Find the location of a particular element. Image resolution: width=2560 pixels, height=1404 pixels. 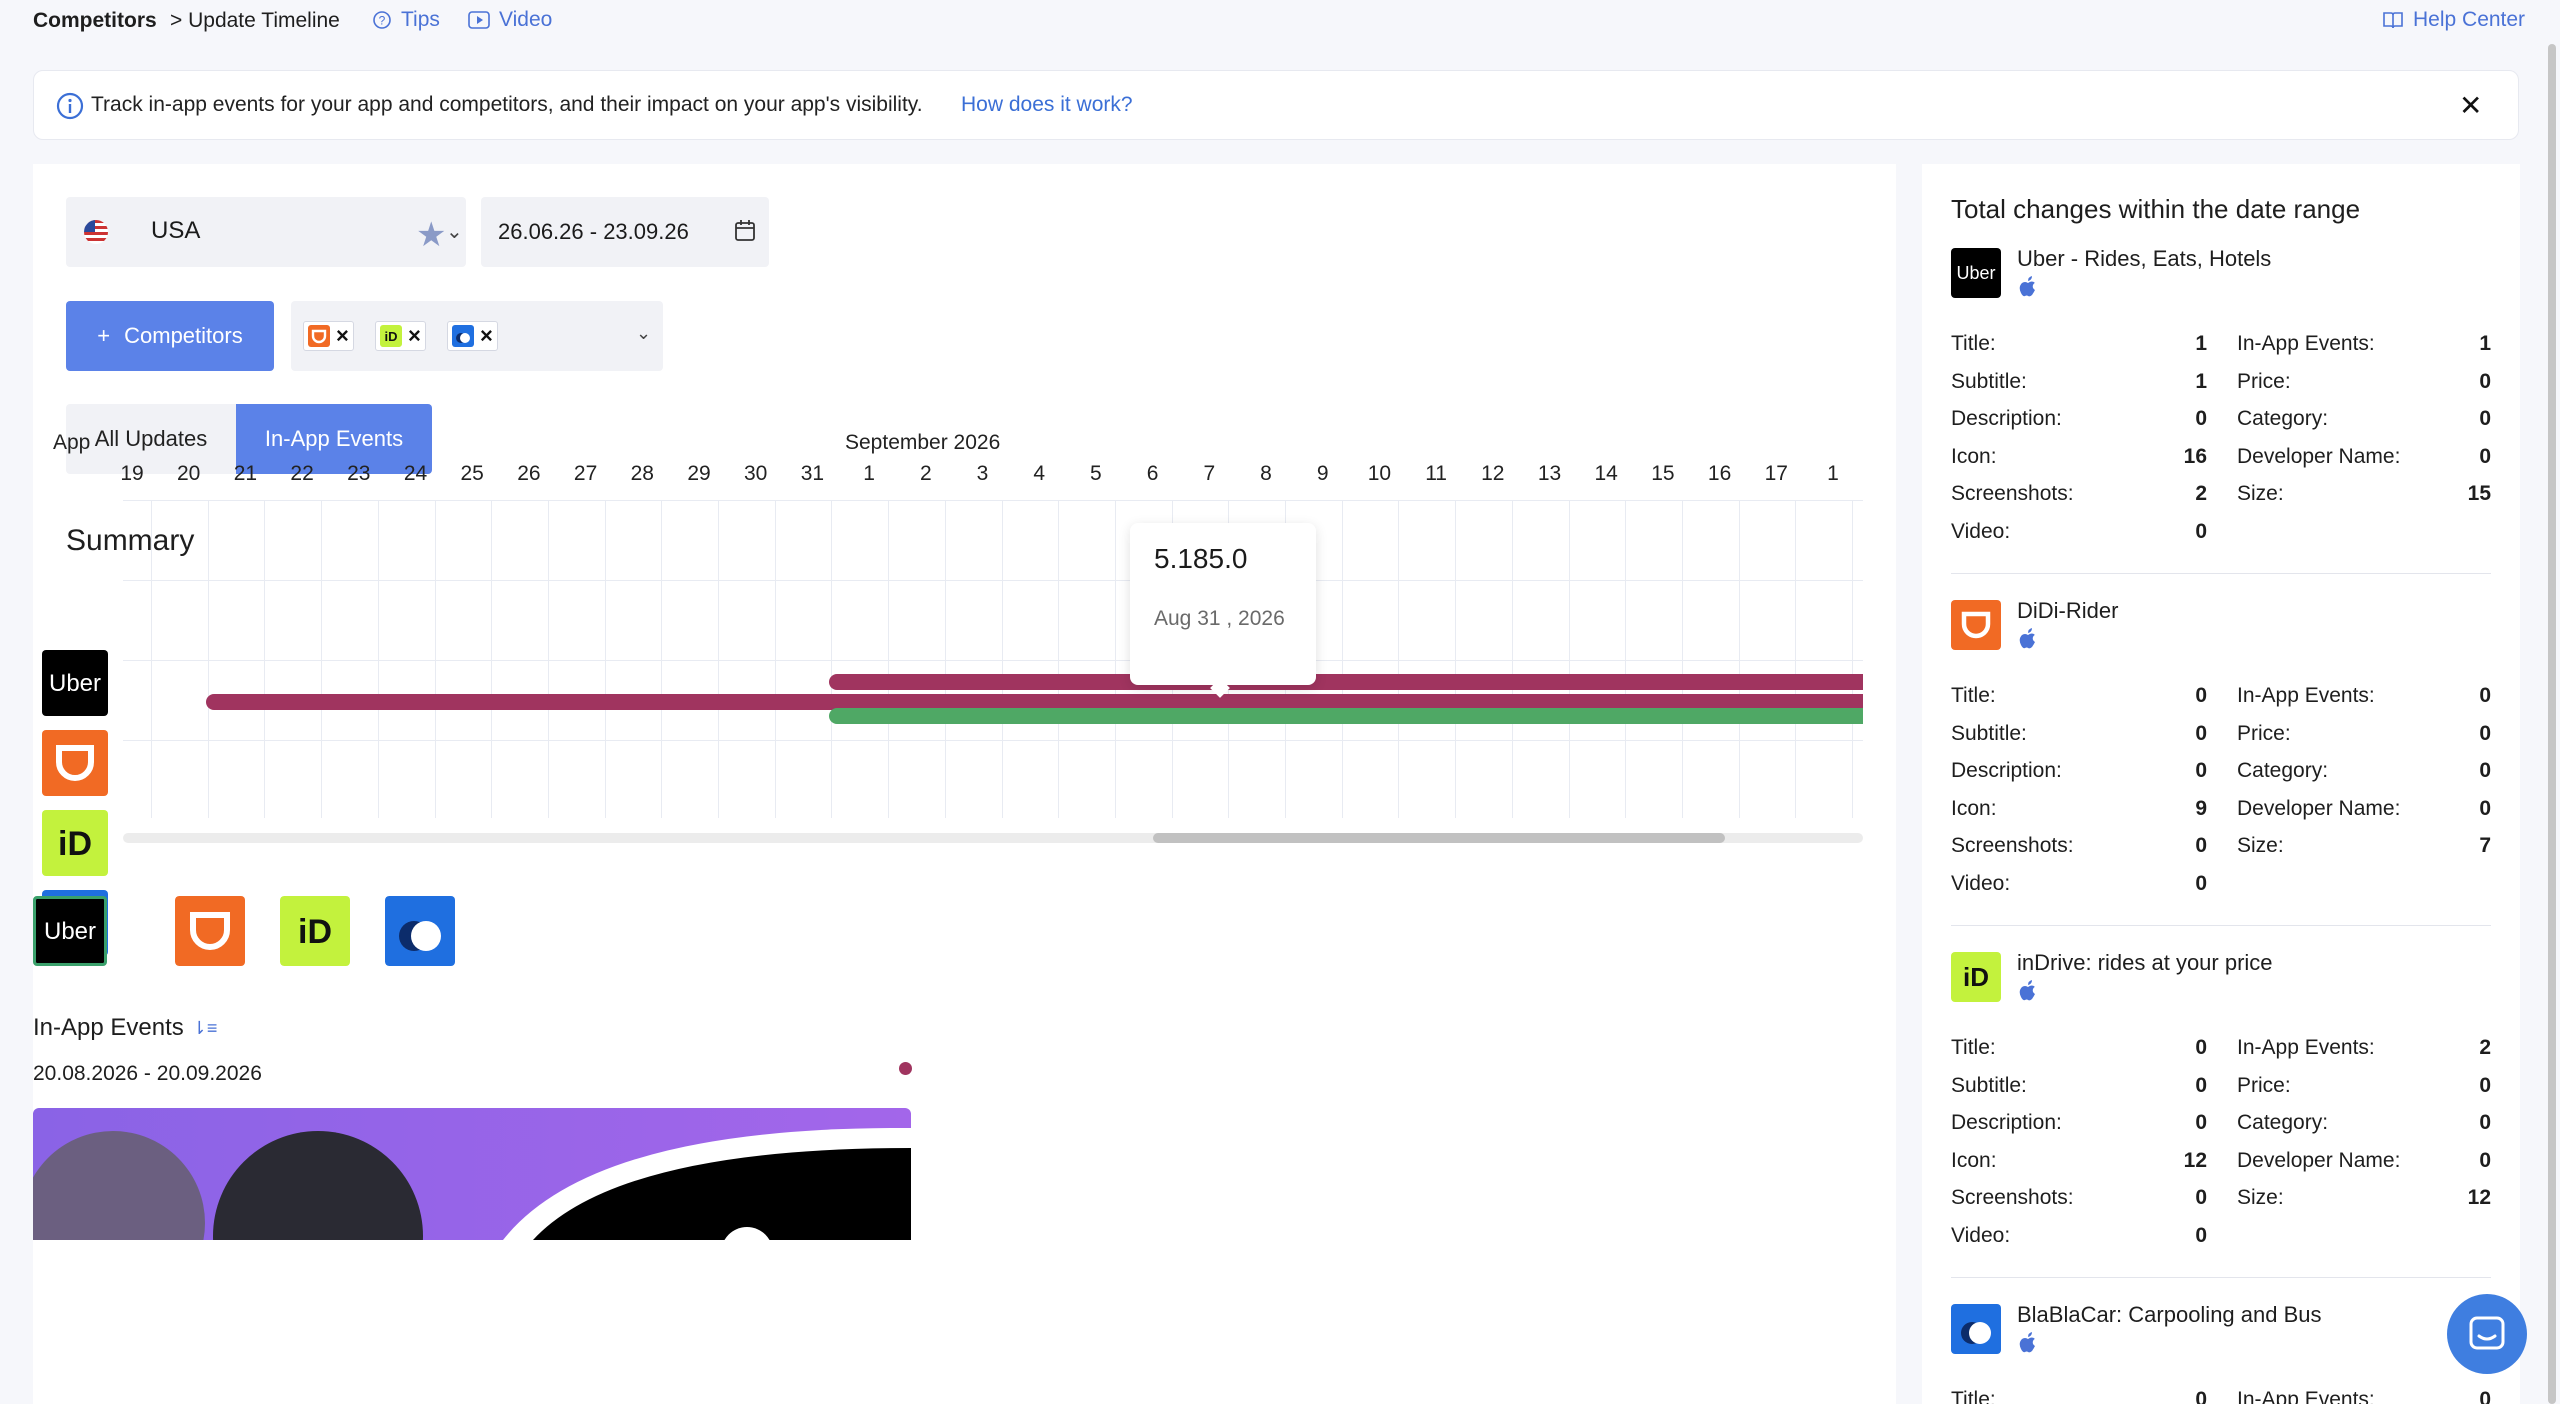

day-label: 20 is located at coordinates (189, 473).